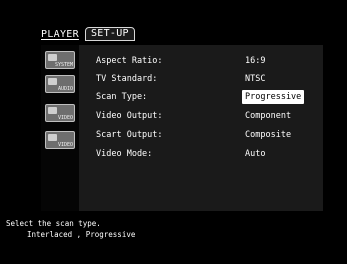 This screenshot has width=347, height=264. Describe the element at coordinates (255, 61) in the screenshot. I see `setting-value: 16:9` at that location.